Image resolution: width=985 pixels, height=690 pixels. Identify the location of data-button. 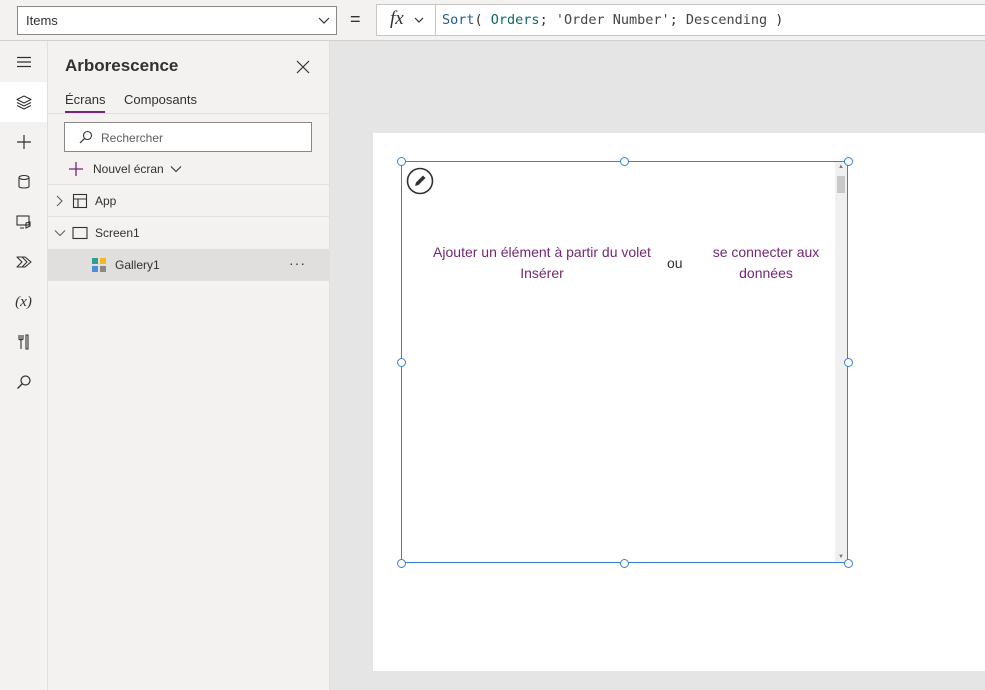
(23, 182).